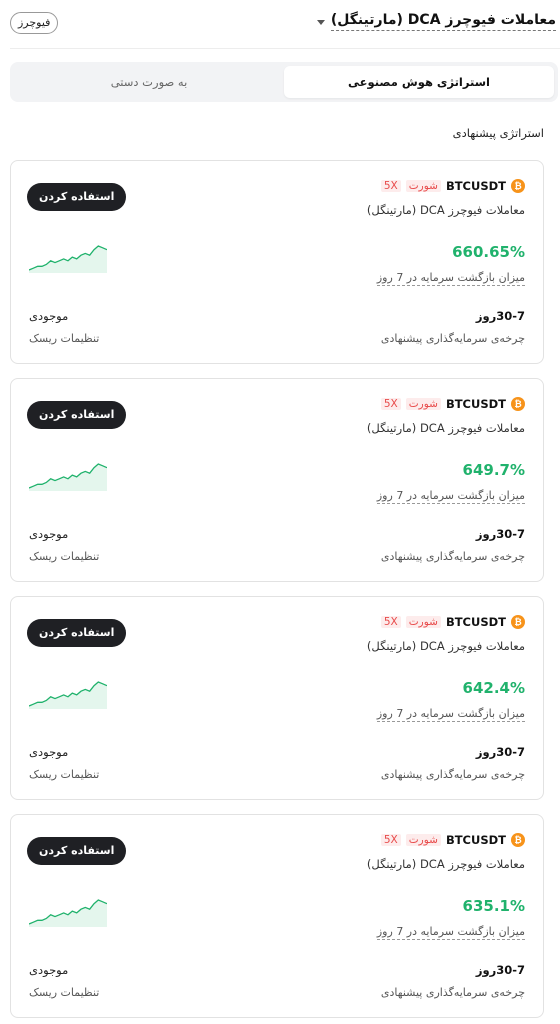 Image resolution: width=560 pixels, height=1024 pixels. I want to click on roi-value: 635.1%, so click(493, 906).